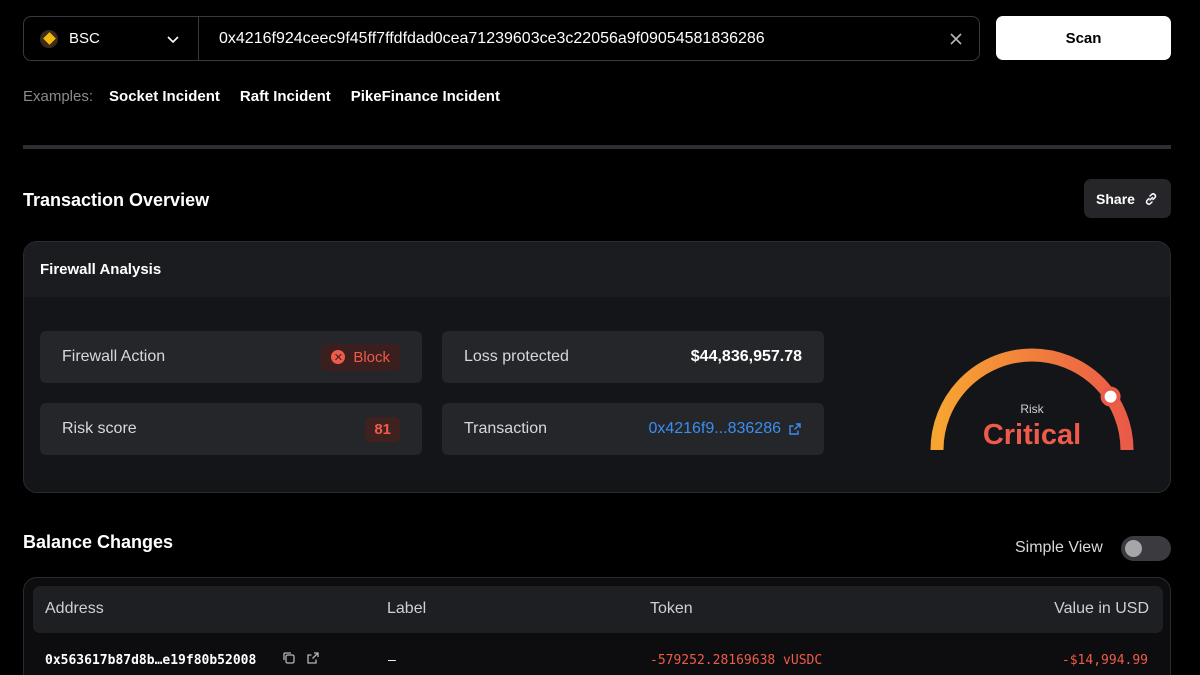 The width and height of the screenshot is (1200, 675). Describe the element at coordinates (382, 429) in the screenshot. I see `risk-score-badge: 81` at that location.